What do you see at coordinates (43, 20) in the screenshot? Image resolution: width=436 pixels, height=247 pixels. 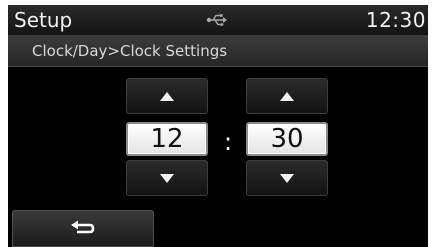 I see `screen-title: Setup` at bounding box center [43, 20].